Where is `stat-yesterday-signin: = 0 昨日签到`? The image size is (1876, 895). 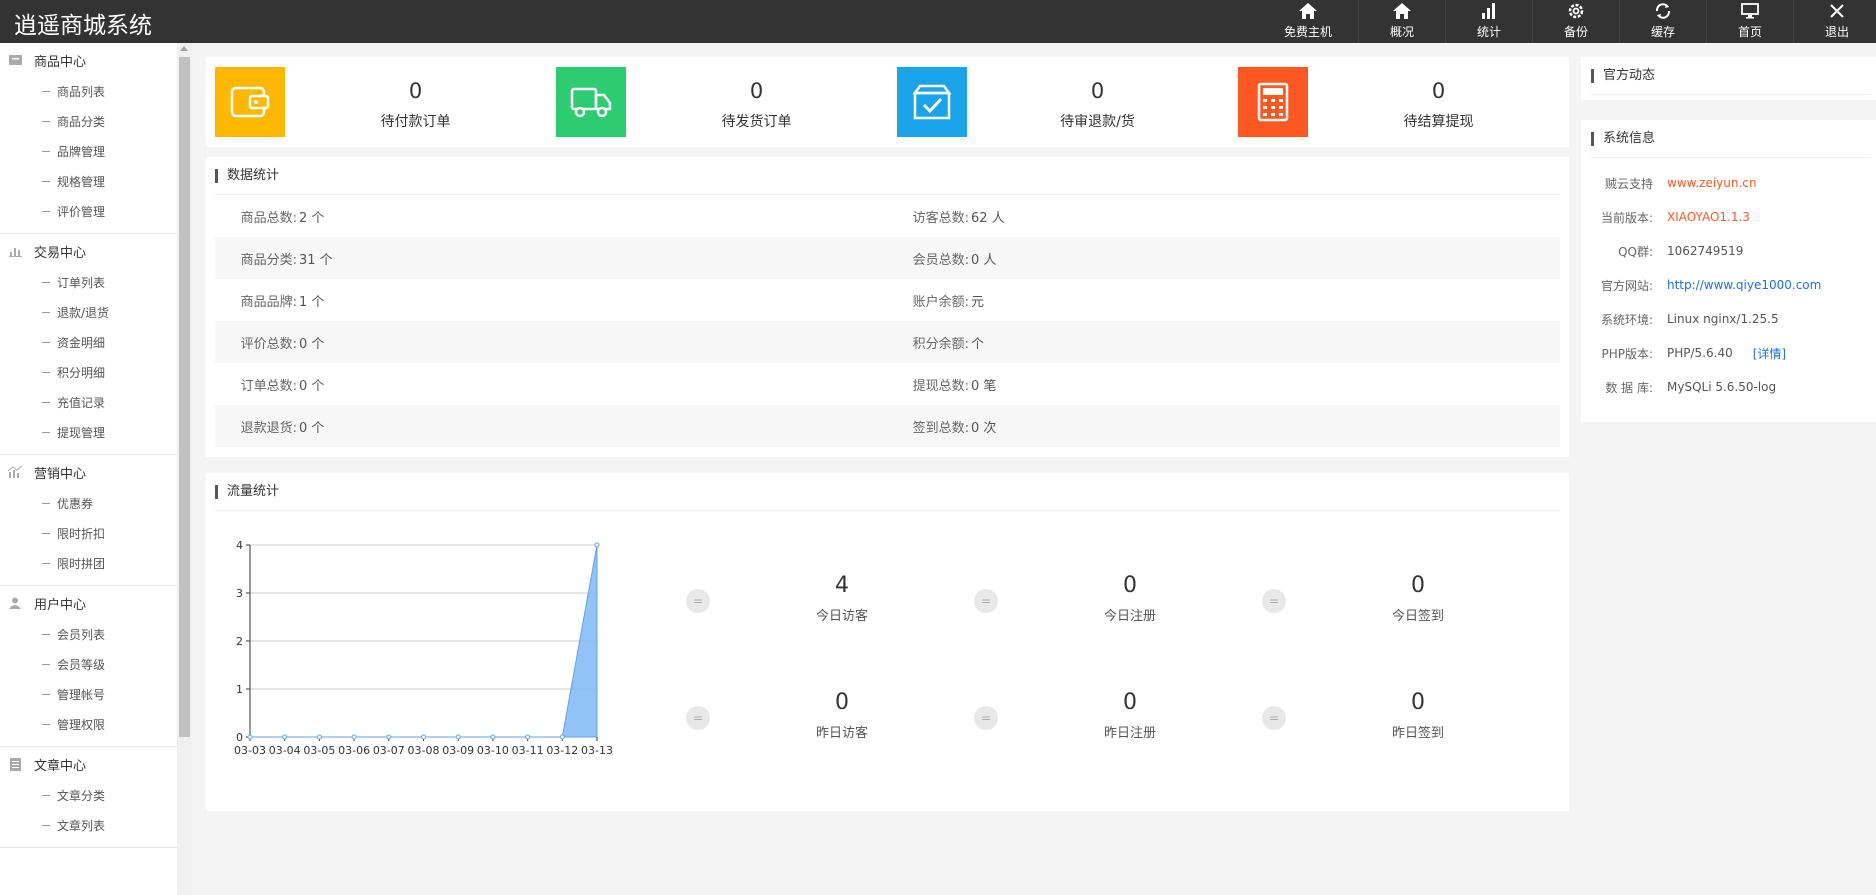
stat-yesterday-signin: = 0 昨日签到 is located at coordinates (1406, 720).